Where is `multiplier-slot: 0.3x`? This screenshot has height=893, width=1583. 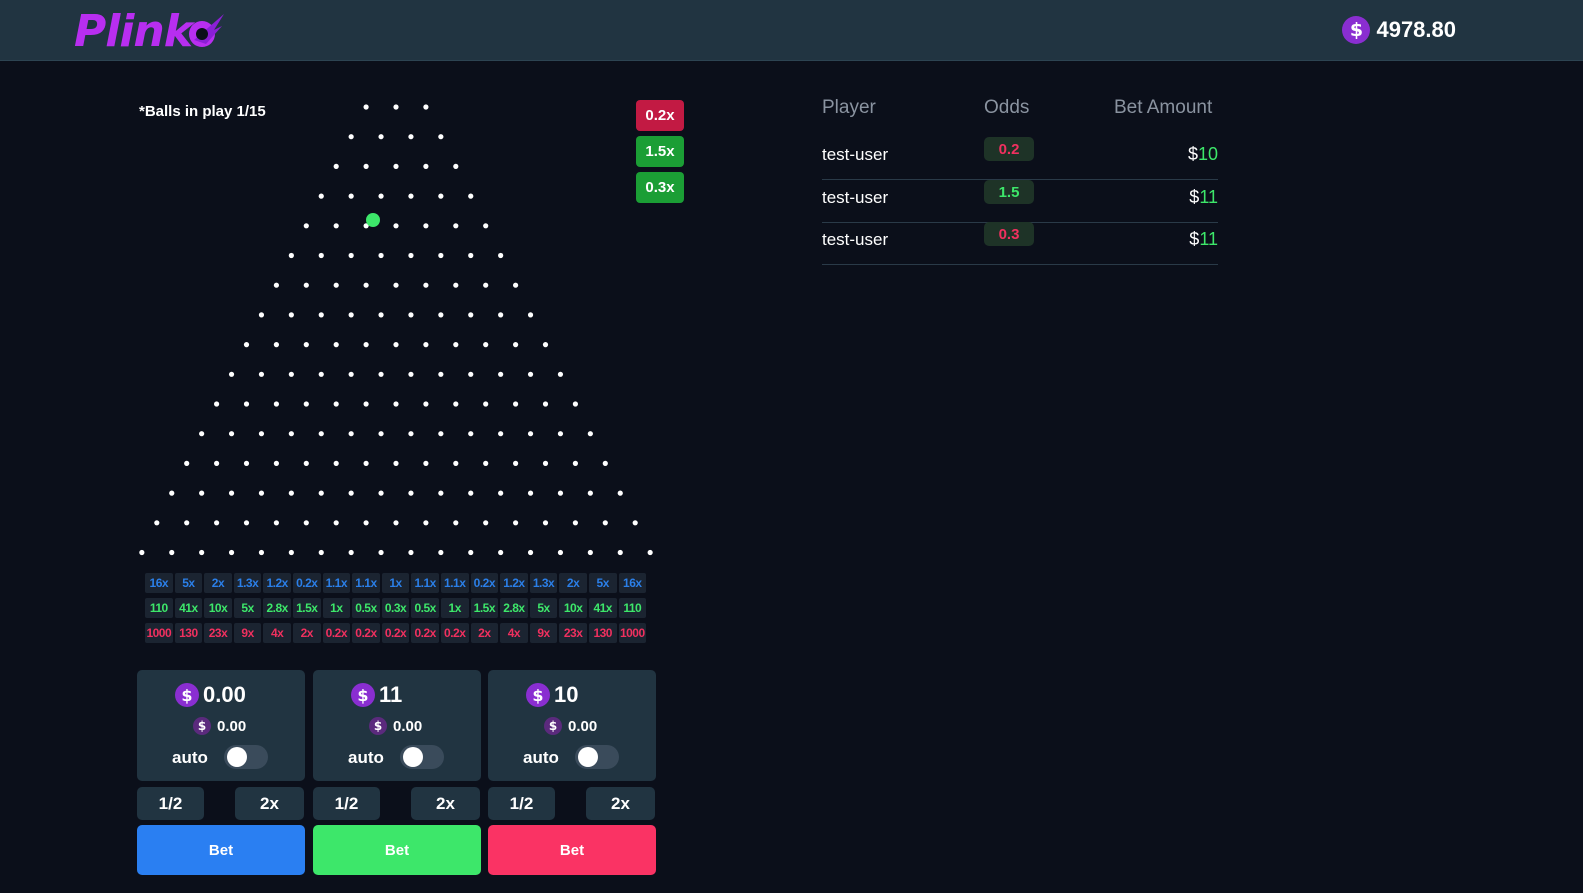 multiplier-slot: 0.3x is located at coordinates (395, 608).